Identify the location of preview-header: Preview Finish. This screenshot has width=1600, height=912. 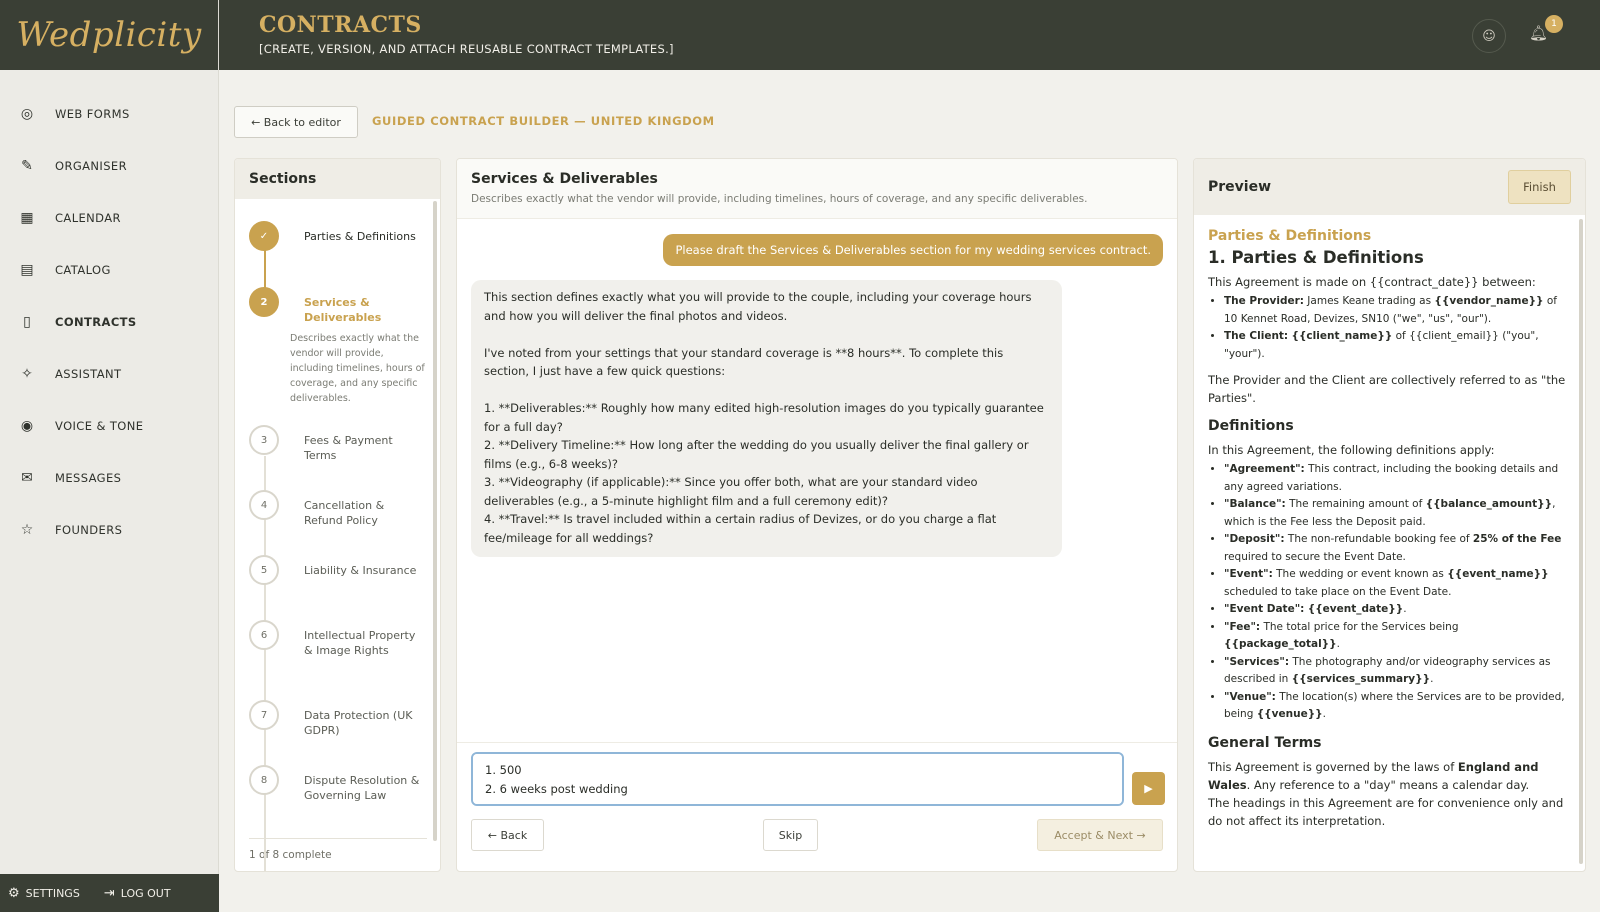
(1389, 187).